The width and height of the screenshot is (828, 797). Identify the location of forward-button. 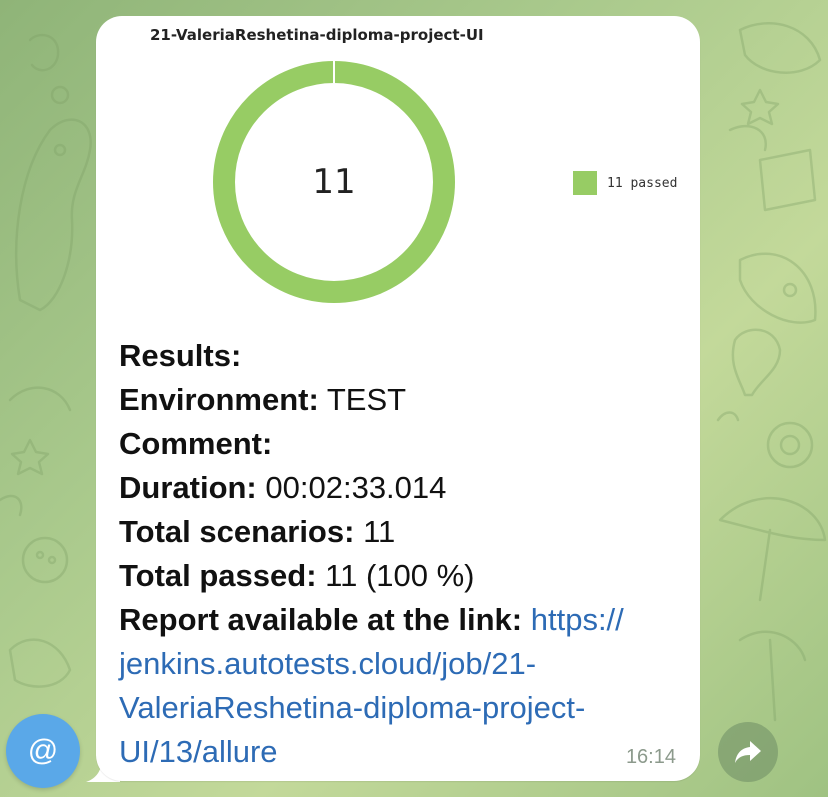
(748, 752).